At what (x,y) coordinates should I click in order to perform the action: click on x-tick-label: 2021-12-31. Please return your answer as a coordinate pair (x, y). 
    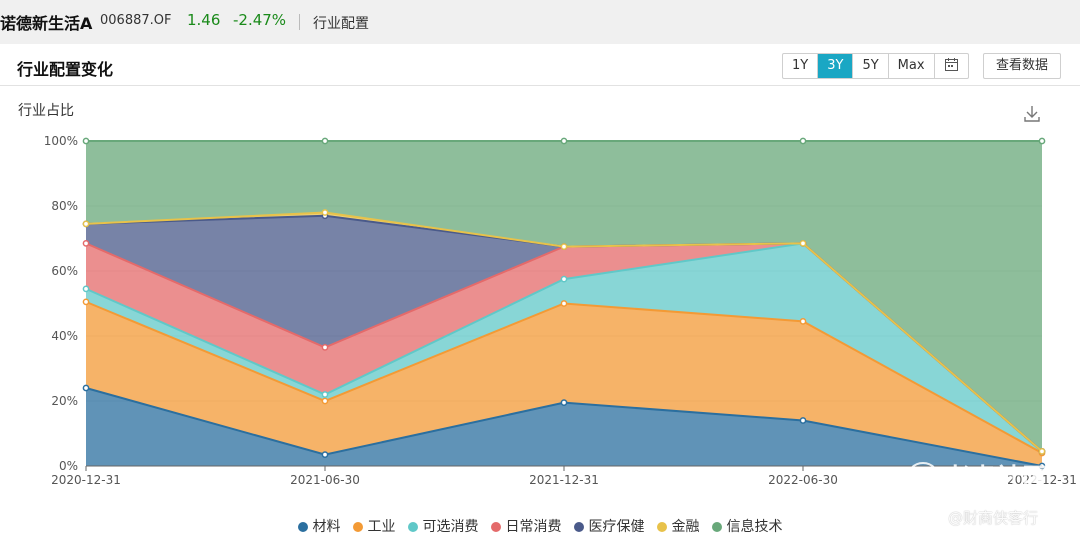
    Looking at the image, I should click on (564, 480).